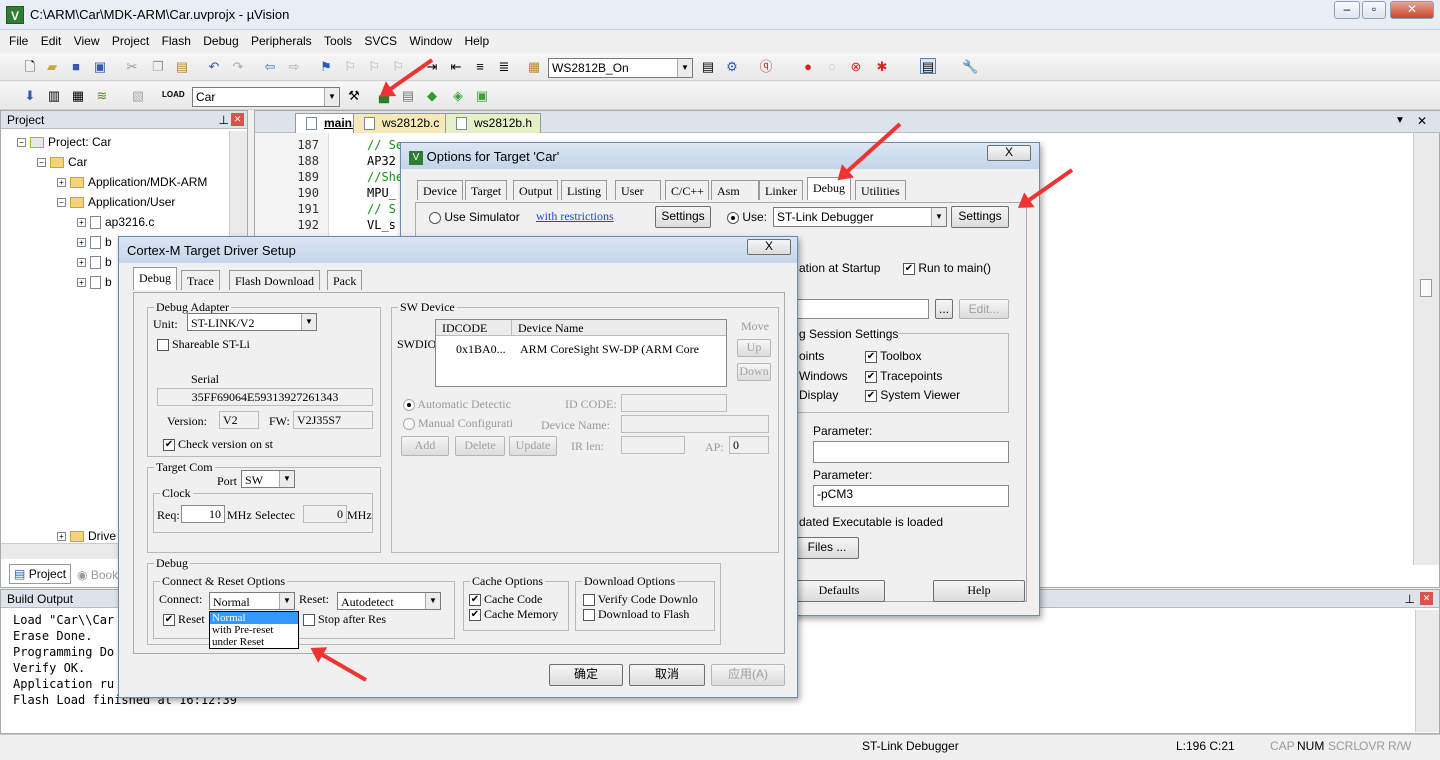 The width and height of the screenshot is (1440, 760). I want to click on tab-trace: Trace, so click(200, 280).